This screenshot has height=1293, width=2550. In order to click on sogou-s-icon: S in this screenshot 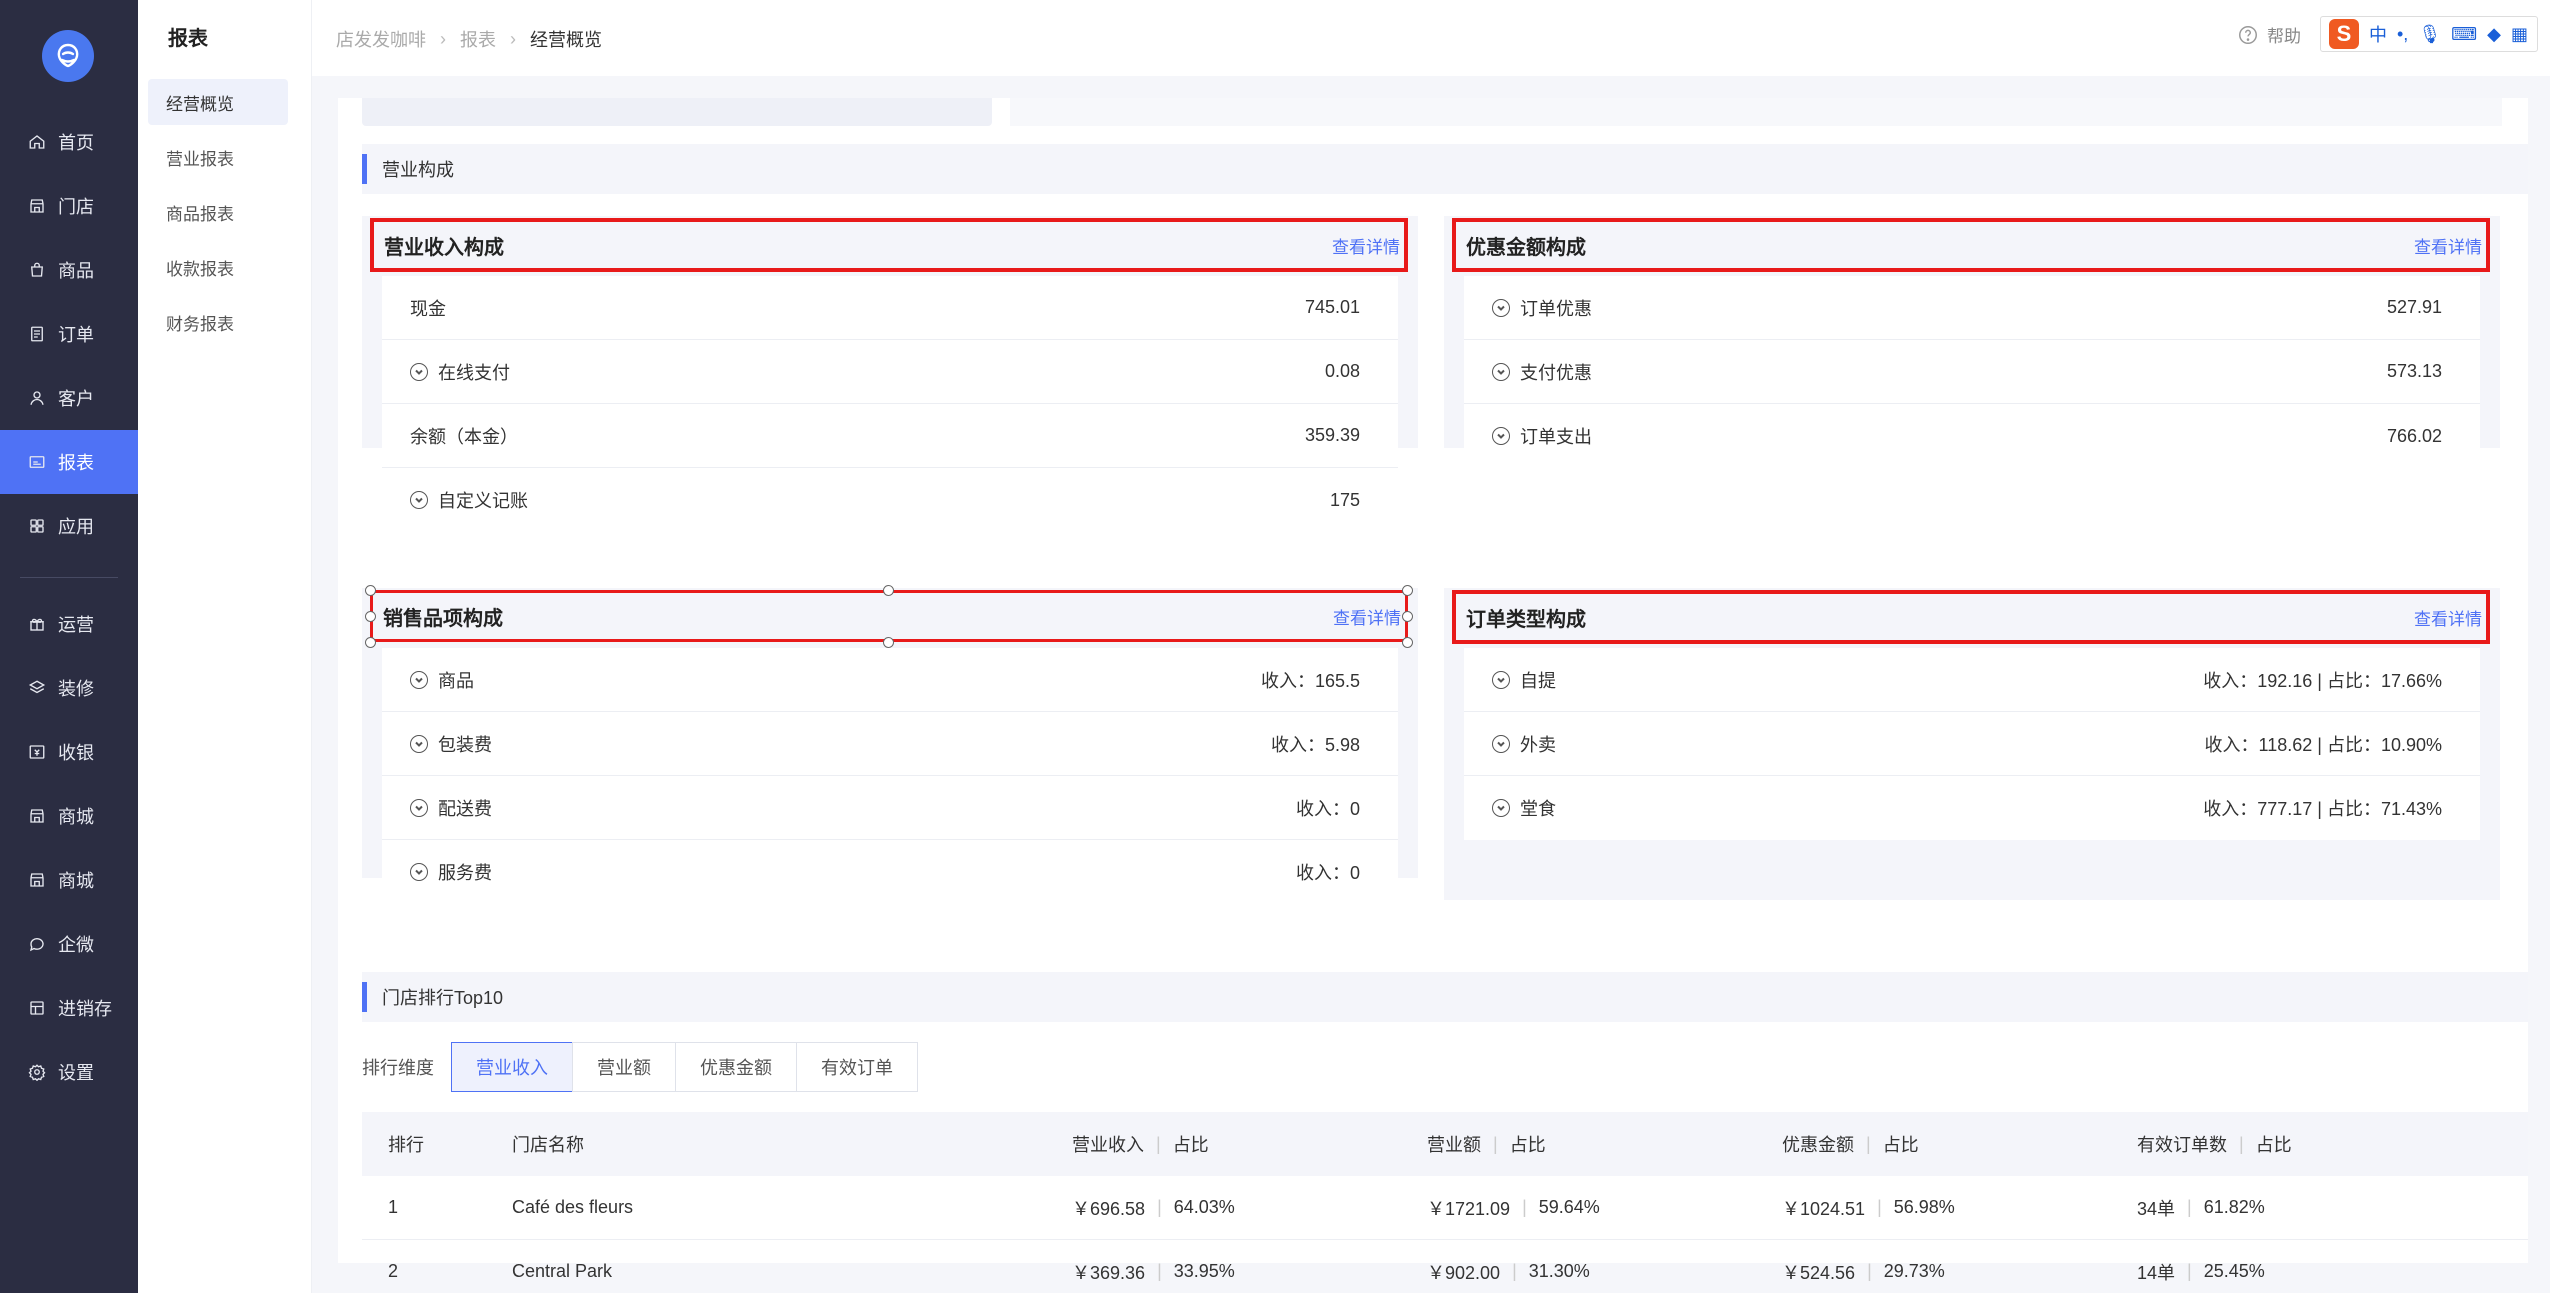, I will do `click(2344, 34)`.